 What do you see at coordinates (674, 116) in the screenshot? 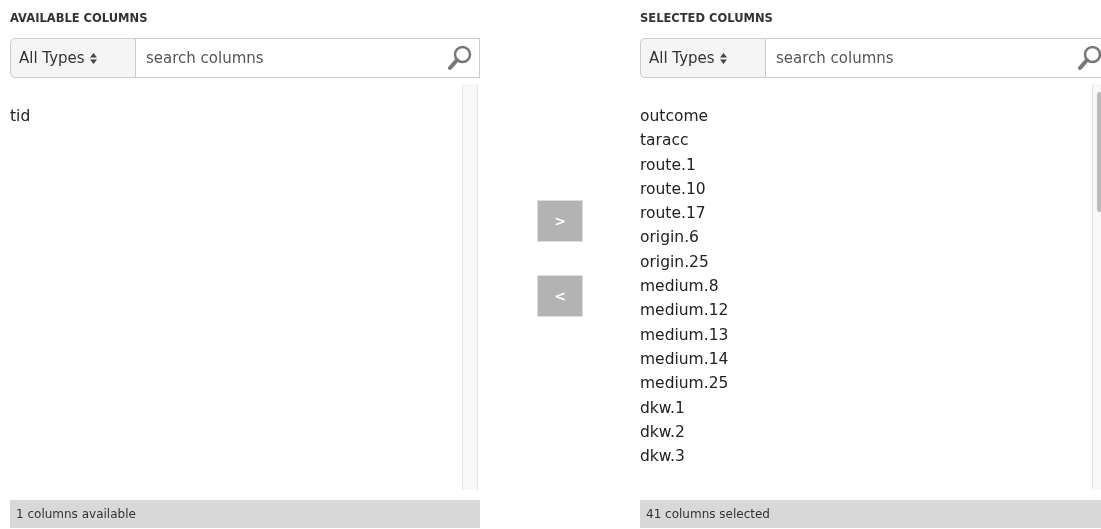
I see `column-item: outcome` at bounding box center [674, 116].